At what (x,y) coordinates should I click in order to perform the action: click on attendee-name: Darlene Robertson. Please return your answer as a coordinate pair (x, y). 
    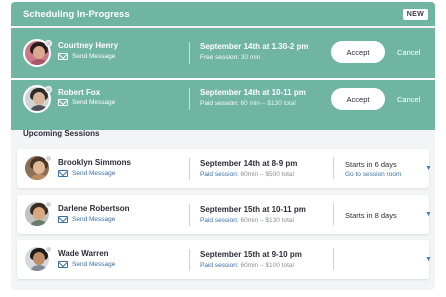
    Looking at the image, I should click on (94, 208).